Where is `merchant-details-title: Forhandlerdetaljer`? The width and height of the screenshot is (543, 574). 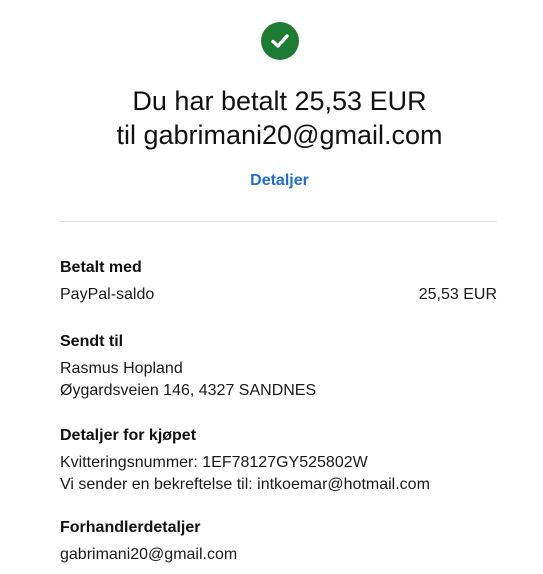
merchant-details-title: Forhandlerdetaljer is located at coordinates (130, 527).